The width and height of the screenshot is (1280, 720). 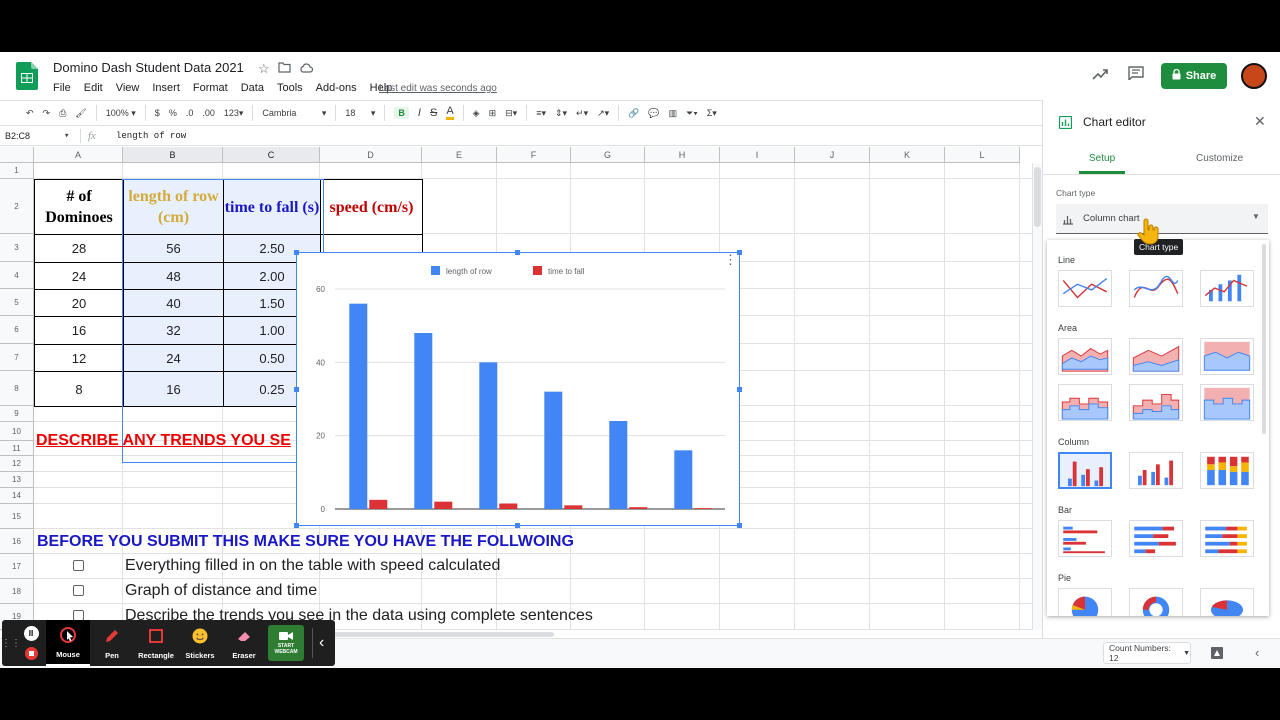 What do you see at coordinates (17, 480) in the screenshot?
I see `row-header-13: 13` at bounding box center [17, 480].